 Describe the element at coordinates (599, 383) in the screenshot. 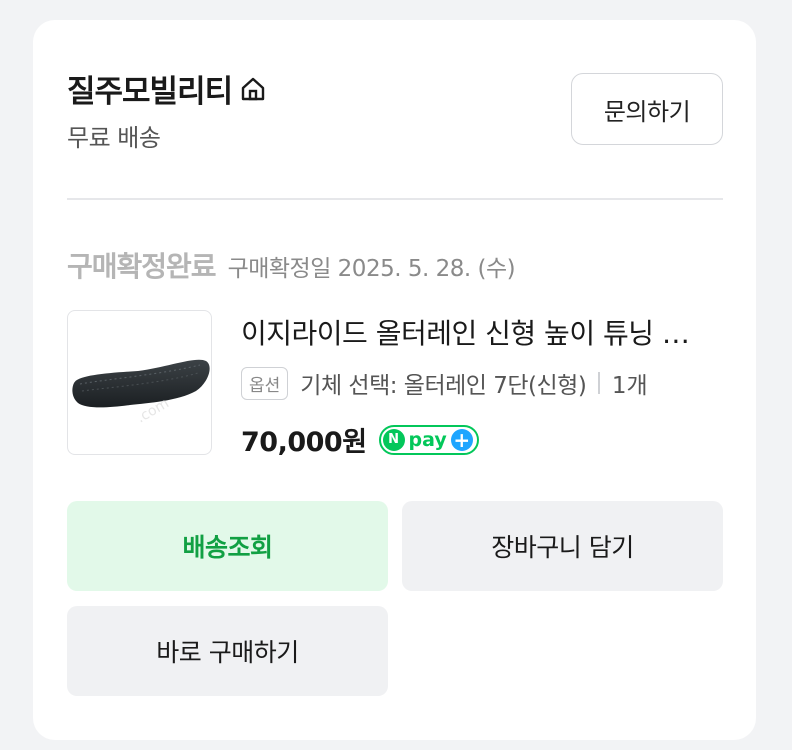

I see `option-separator` at that location.